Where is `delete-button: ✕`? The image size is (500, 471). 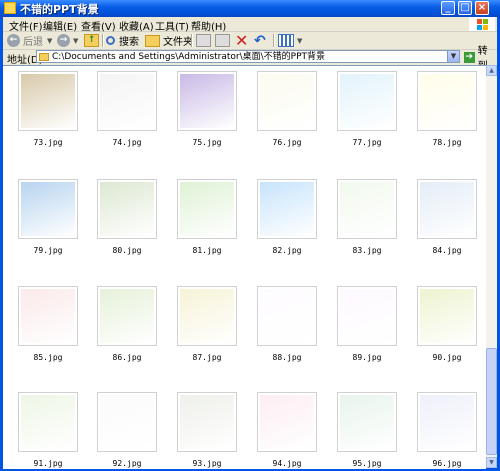 delete-button: ✕ is located at coordinates (242, 40).